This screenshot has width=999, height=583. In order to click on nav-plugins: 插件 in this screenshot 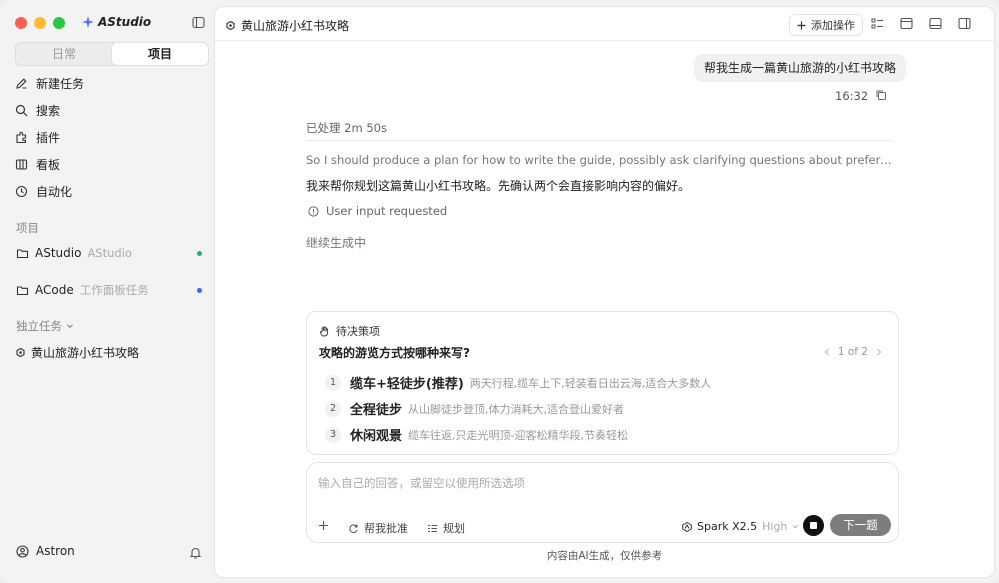, I will do `click(110, 137)`.